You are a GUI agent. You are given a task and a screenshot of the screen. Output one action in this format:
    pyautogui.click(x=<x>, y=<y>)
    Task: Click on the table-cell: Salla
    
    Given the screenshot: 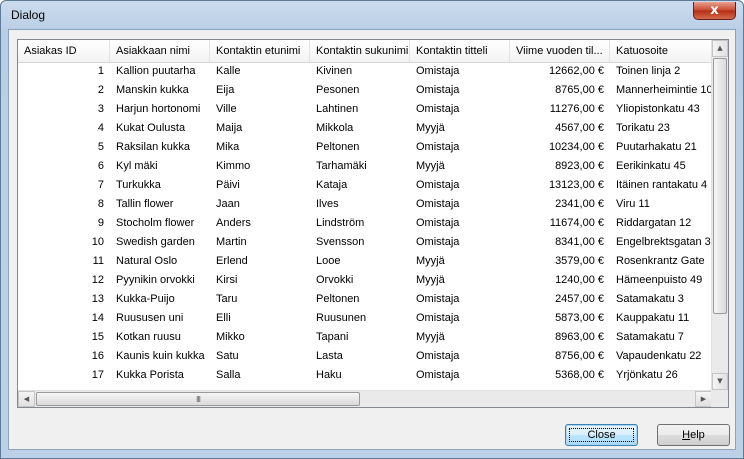 What is the action you would take?
    pyautogui.click(x=228, y=375)
    